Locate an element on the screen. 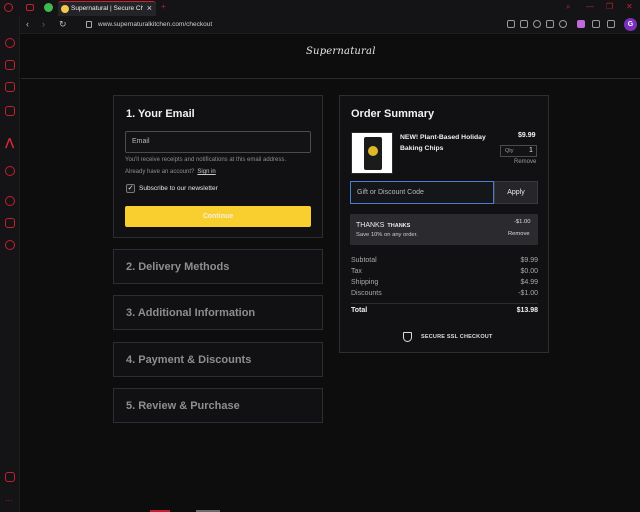 The height and width of the screenshot is (512, 640). account-question-text: Already have an account? is located at coordinates (160, 172).